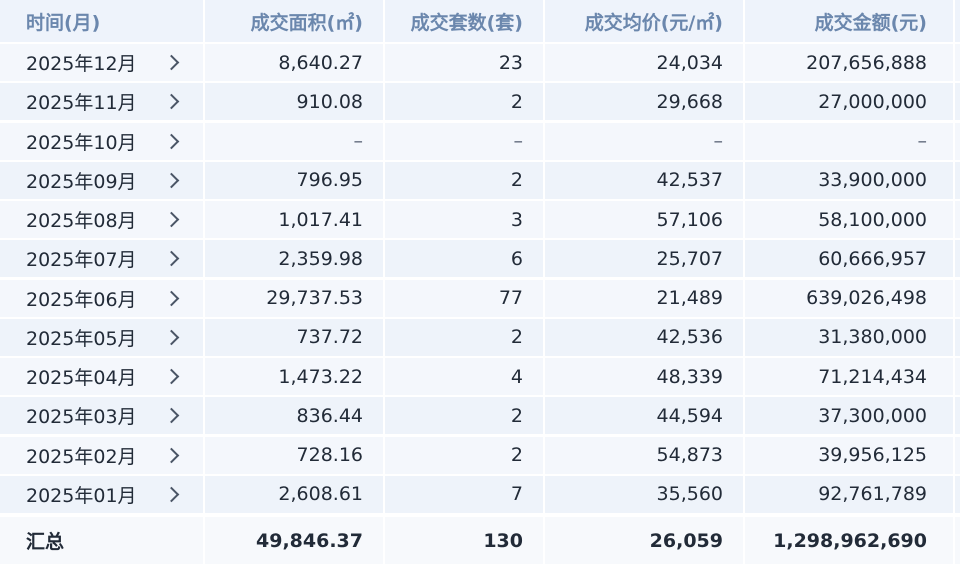  Describe the element at coordinates (516, 219) in the screenshot. I see `cell-units-text: 3` at that location.